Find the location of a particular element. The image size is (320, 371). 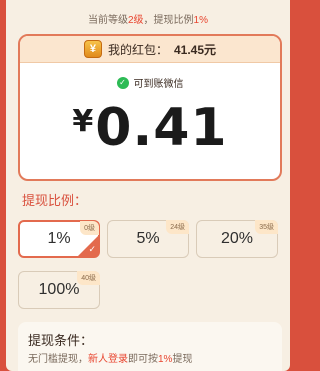

ratio-option-1: 1% 0级 ✓ is located at coordinates (59, 239).